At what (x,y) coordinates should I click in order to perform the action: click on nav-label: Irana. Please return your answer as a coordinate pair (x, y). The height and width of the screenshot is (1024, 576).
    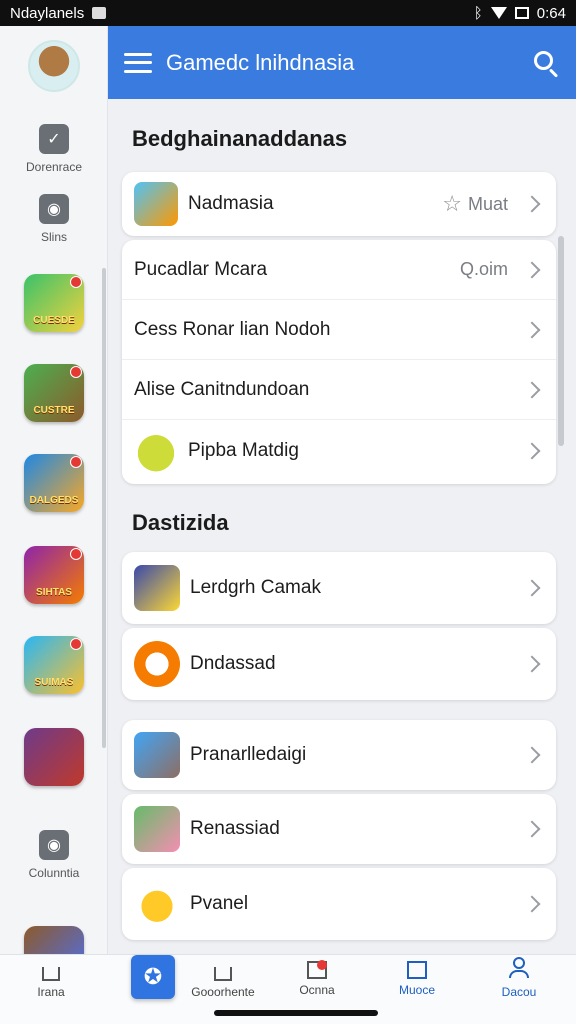
    Looking at the image, I should click on (51, 992).